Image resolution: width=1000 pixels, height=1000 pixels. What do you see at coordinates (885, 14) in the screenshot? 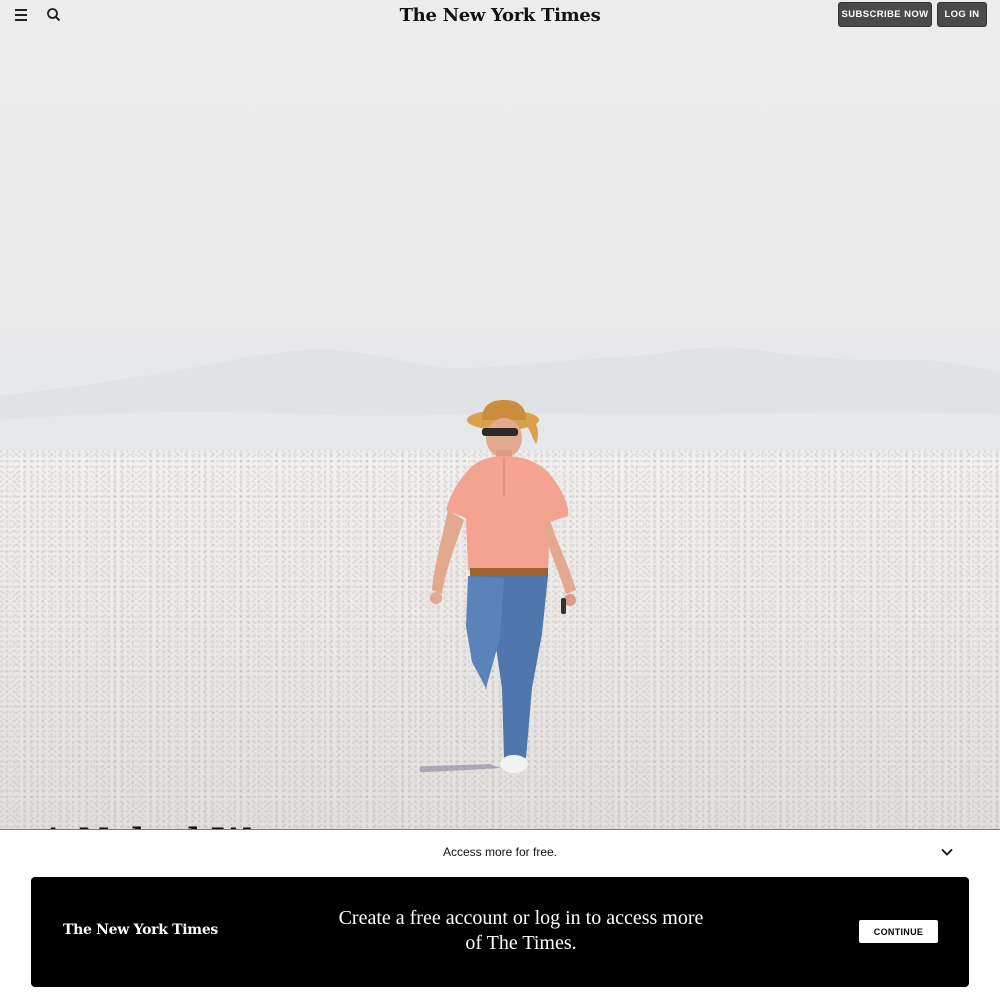
I see `subscribe-button: SUBSCRIBE NOW` at bounding box center [885, 14].